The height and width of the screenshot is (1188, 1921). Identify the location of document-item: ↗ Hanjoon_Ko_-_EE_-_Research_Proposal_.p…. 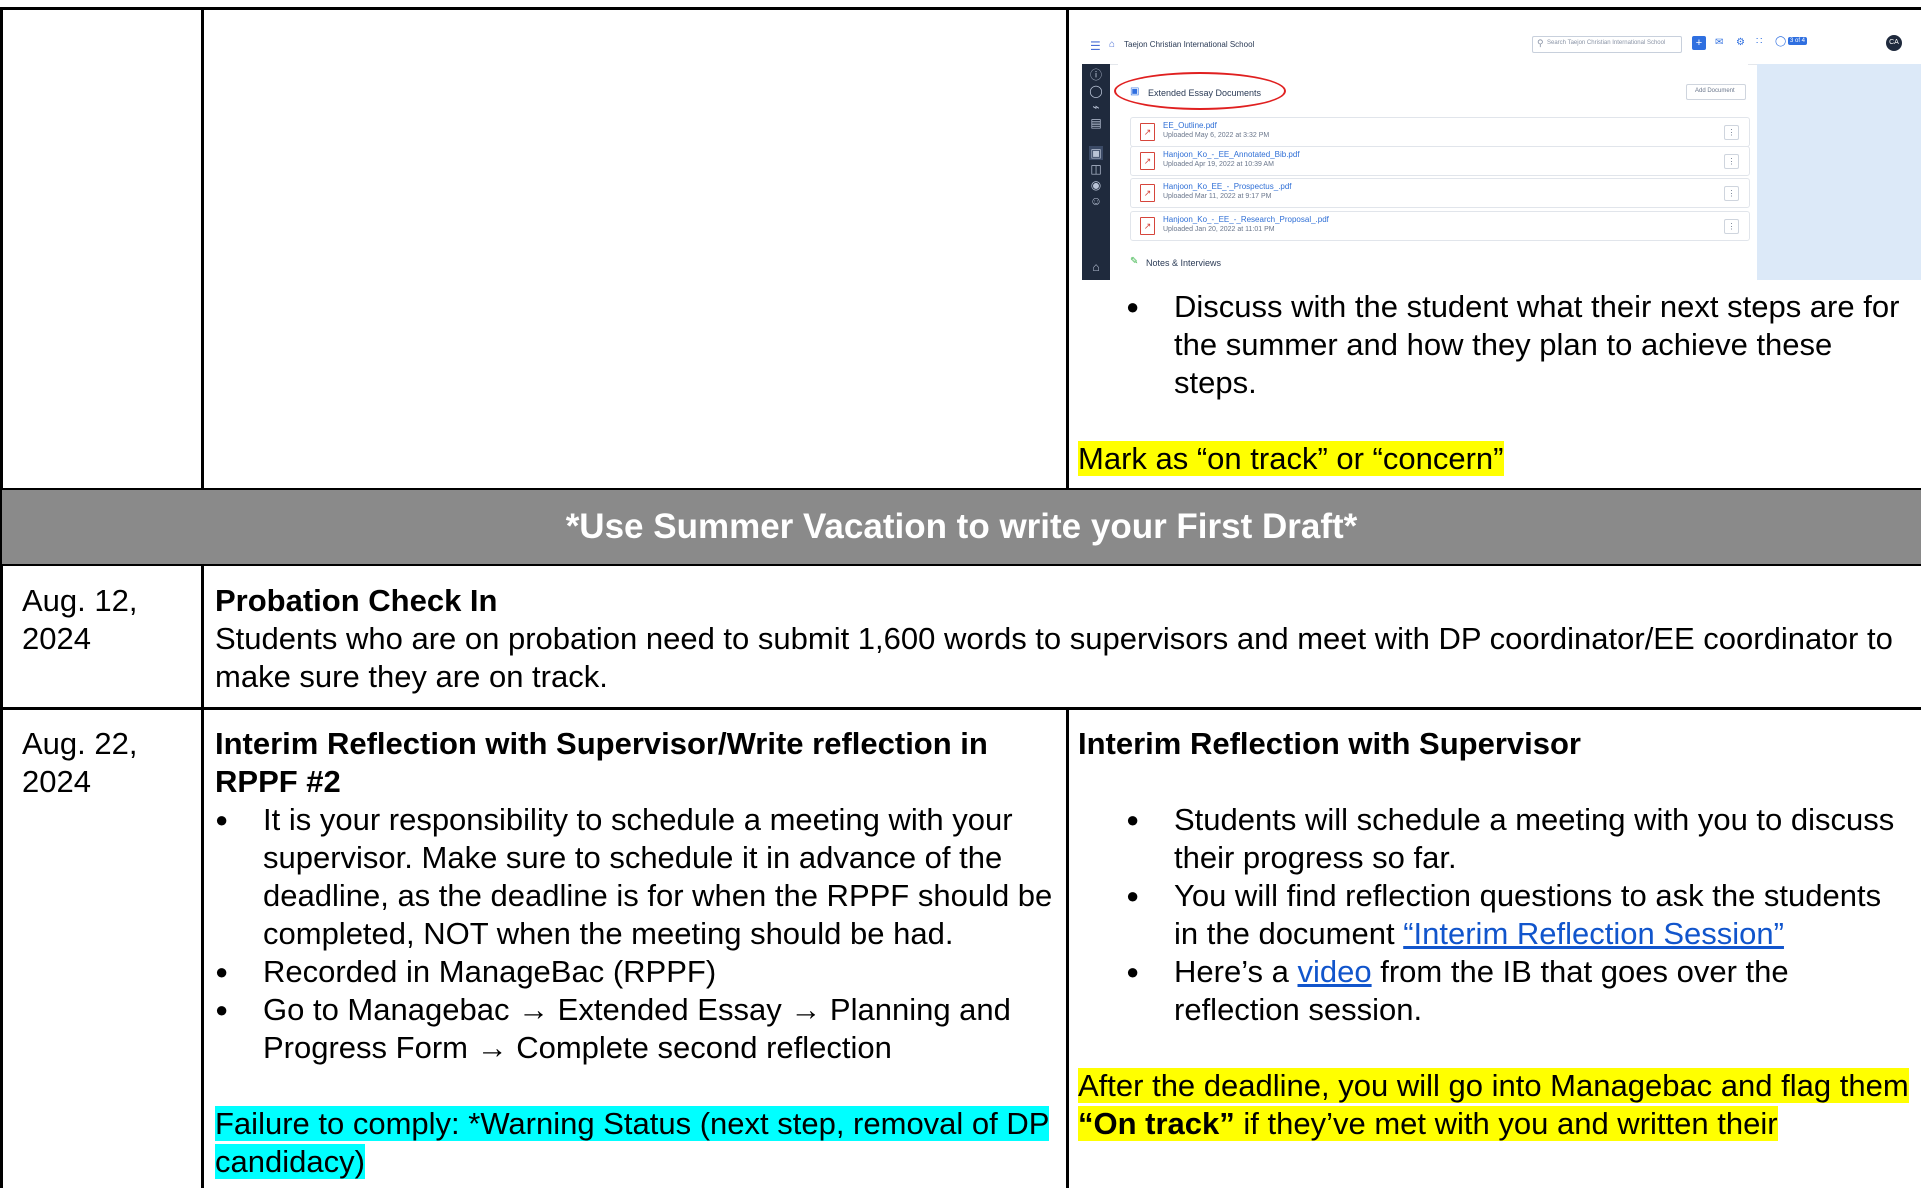
(1440, 226).